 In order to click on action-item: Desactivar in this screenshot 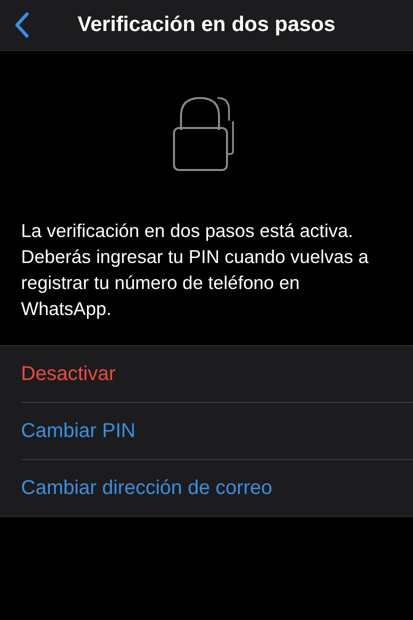, I will do `click(217, 374)`.